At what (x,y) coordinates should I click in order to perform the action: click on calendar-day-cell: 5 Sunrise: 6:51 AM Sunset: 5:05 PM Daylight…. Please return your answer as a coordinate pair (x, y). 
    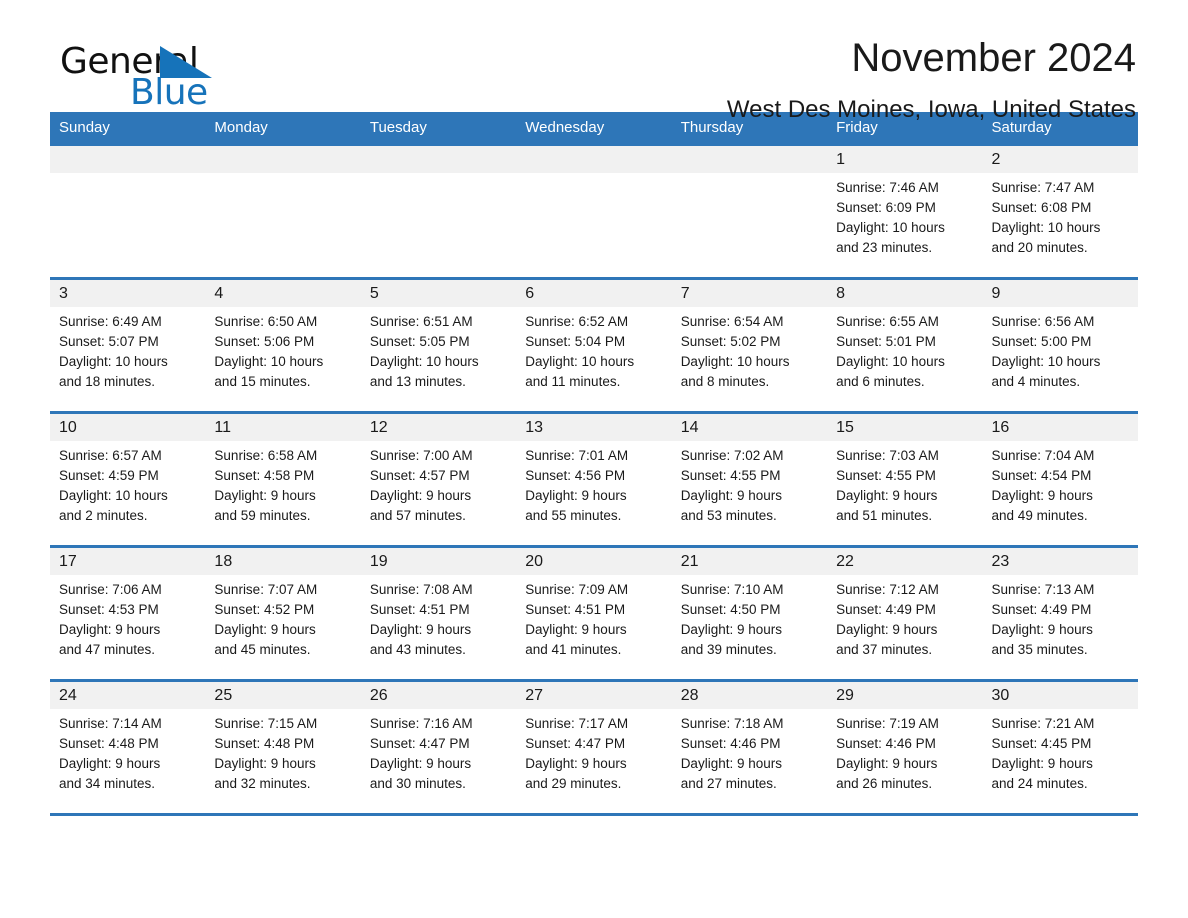
    Looking at the image, I should click on (438, 345).